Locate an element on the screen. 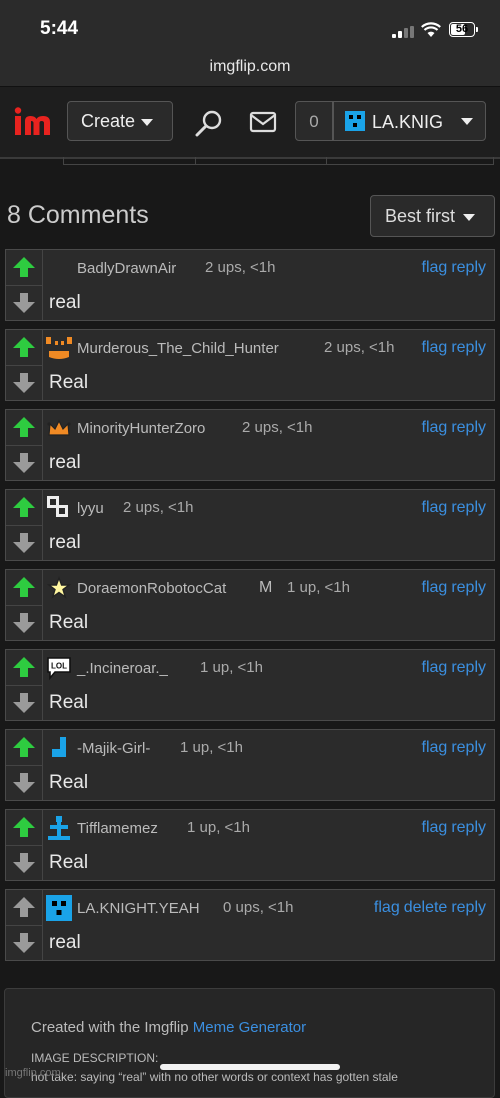 The image size is (500, 1098). battery-tip is located at coordinates (477, 29).